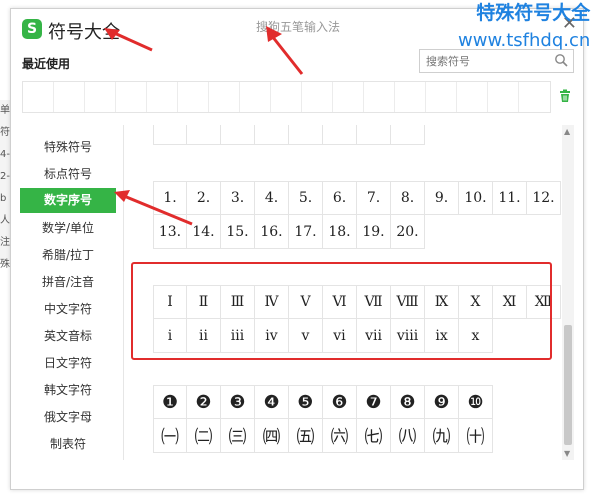  Describe the element at coordinates (272, 232) in the screenshot. I see `symbol-cell: 16.` at that location.